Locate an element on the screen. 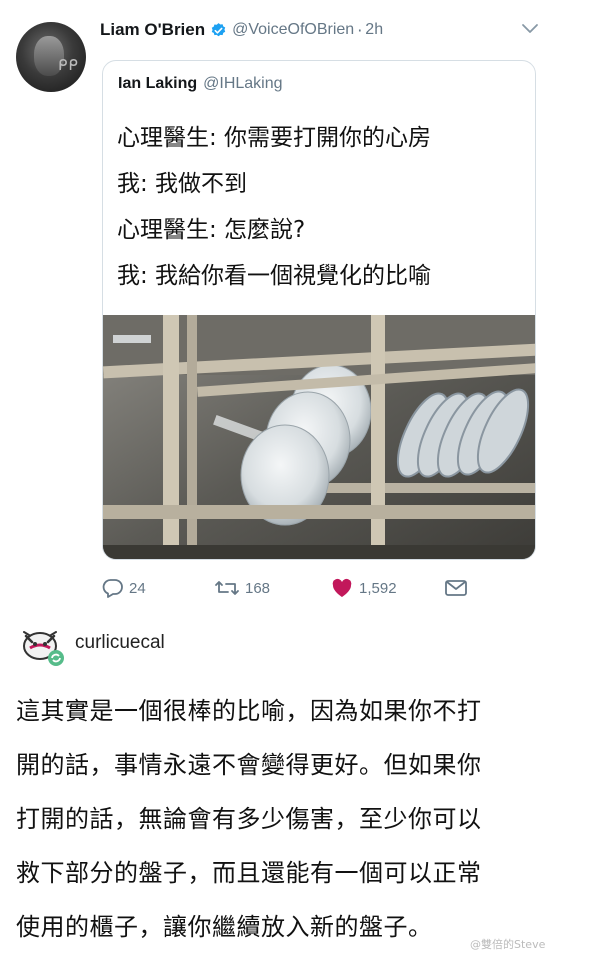 This screenshot has width=592, height=960. chevron-down-icon is located at coordinates (530, 29).